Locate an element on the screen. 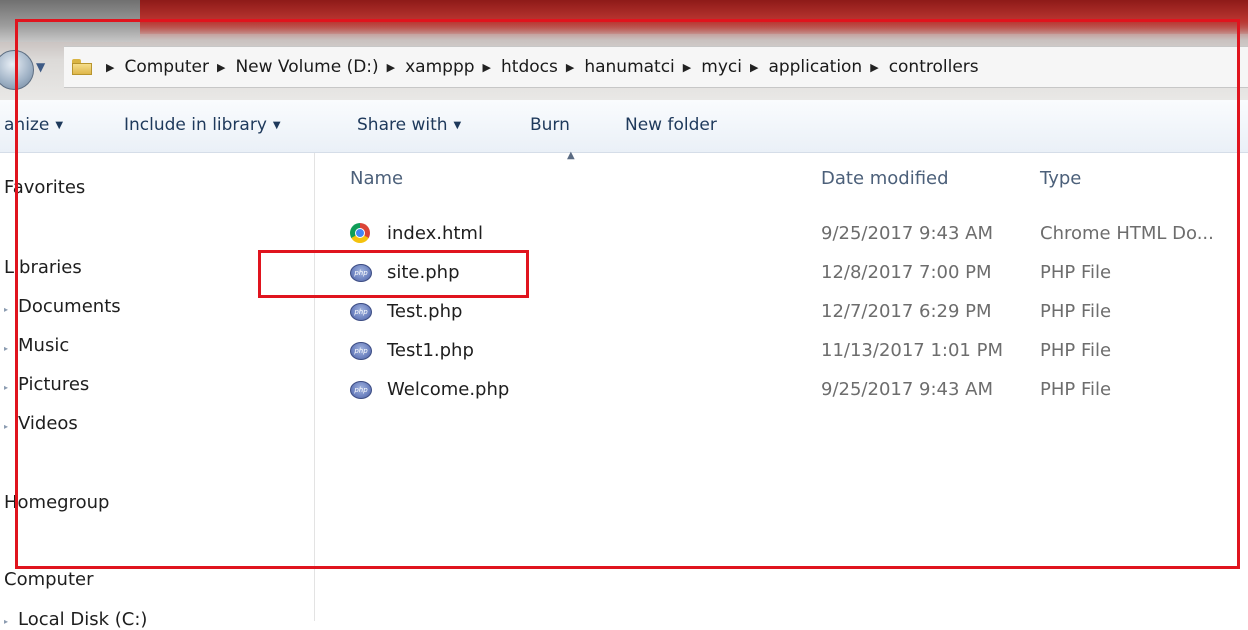 The height and width of the screenshot is (630, 1248). burn-button: Burn is located at coordinates (550, 125).